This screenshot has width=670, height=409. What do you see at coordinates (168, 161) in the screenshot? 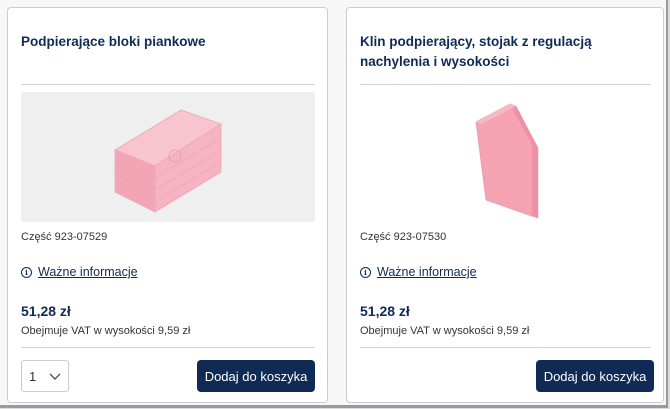
I see `foam-block-image` at bounding box center [168, 161].